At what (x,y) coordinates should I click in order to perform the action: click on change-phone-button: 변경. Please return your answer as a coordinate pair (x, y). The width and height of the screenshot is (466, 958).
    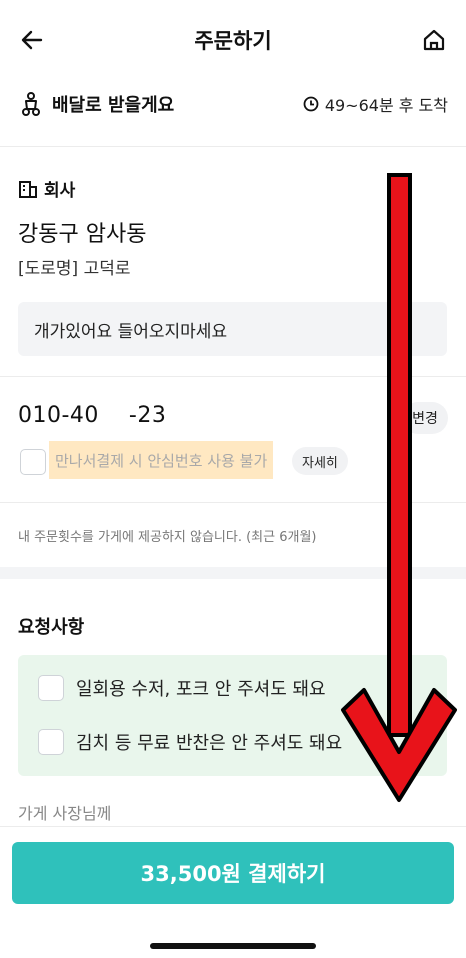
    Looking at the image, I should click on (425, 418).